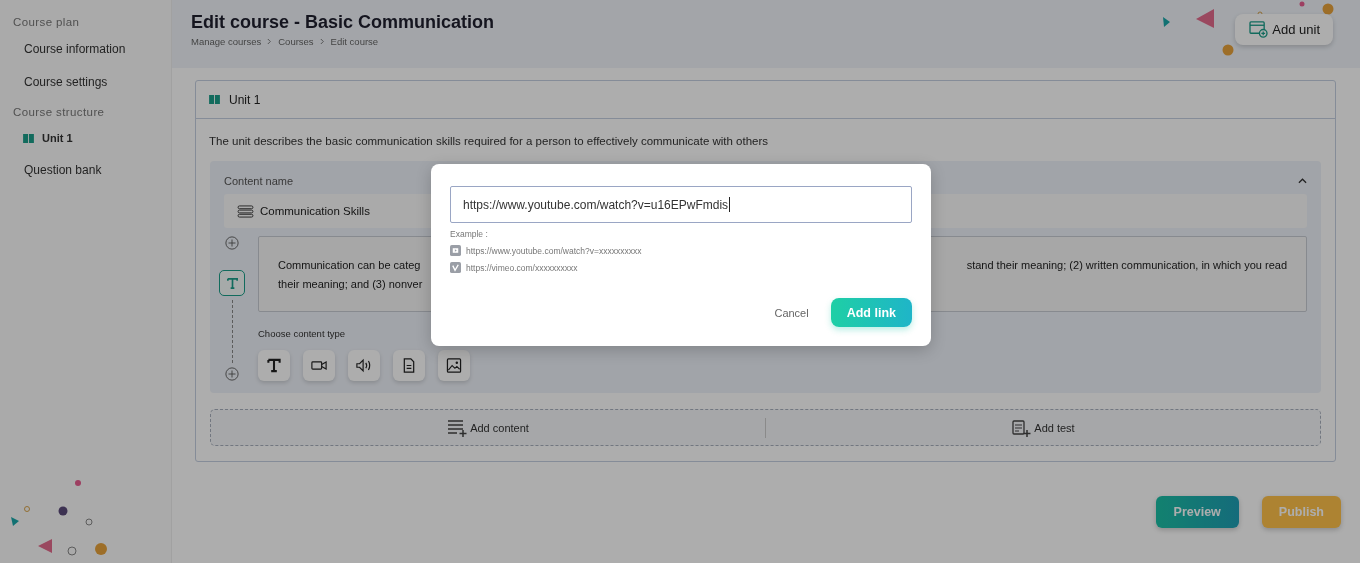 This screenshot has height=563, width=1360. I want to click on text-fragment: Communication can be categ, so click(349, 265).